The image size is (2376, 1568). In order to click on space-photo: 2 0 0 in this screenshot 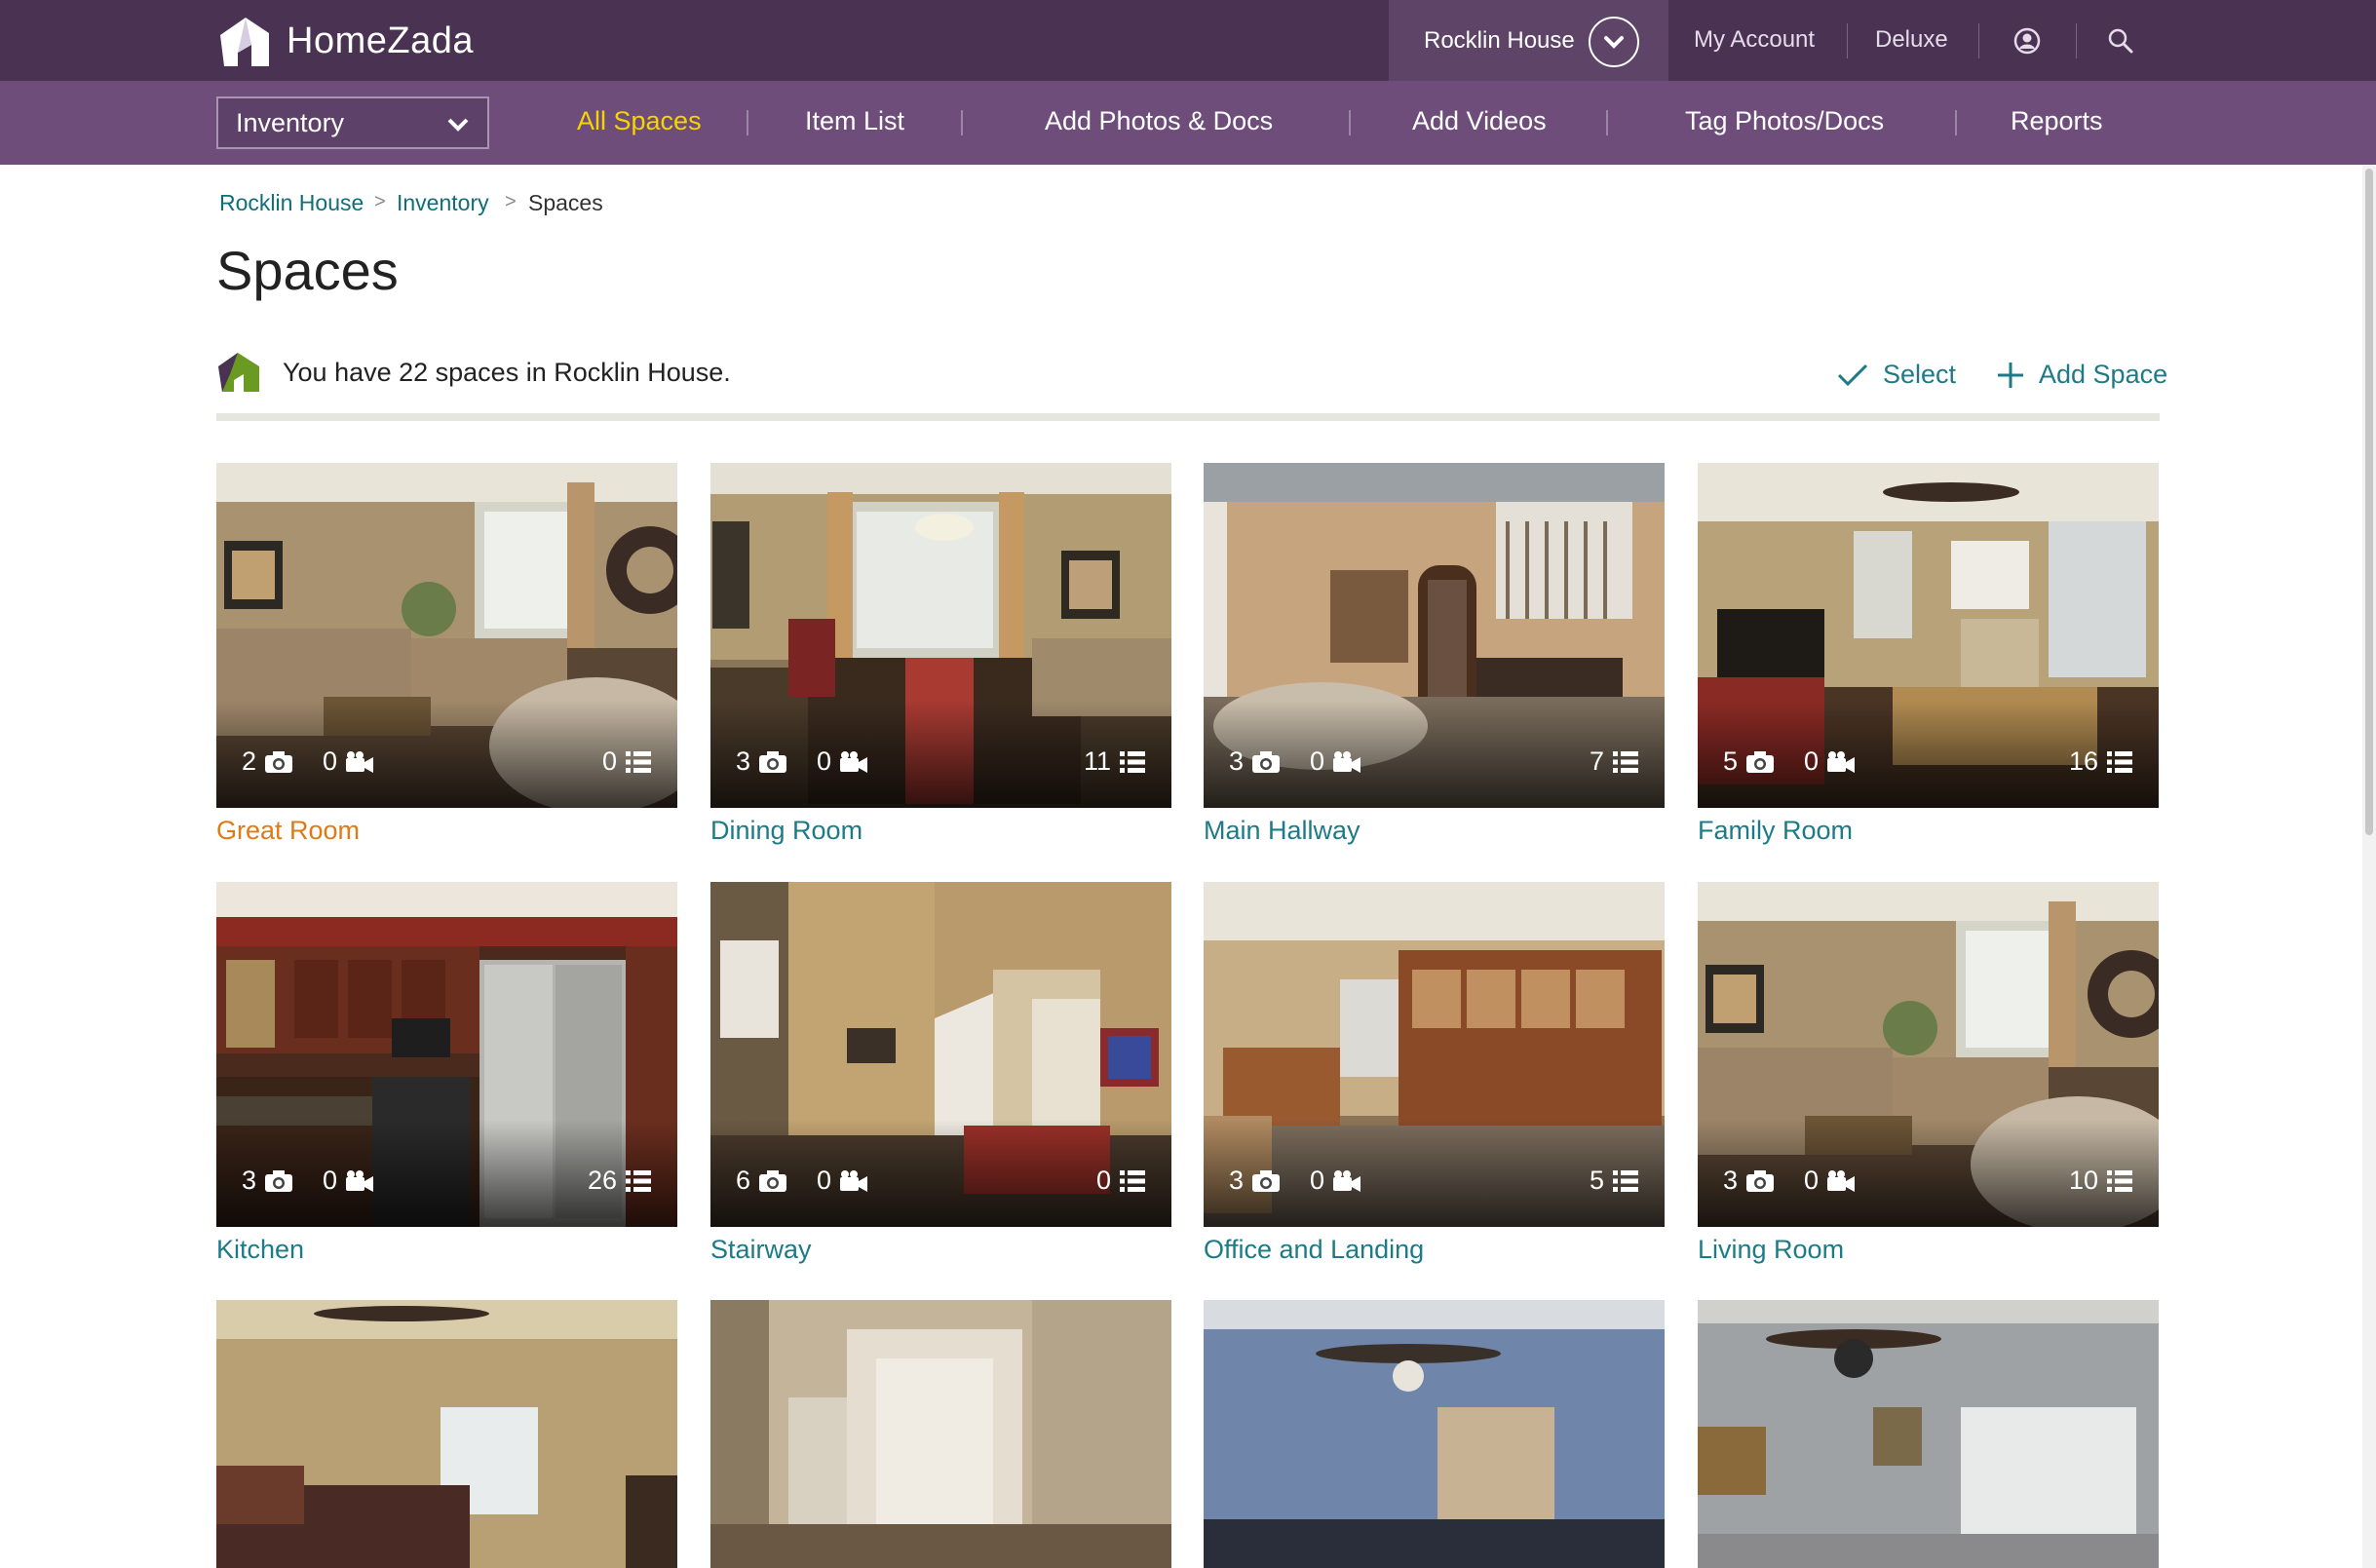, I will do `click(446, 635)`.